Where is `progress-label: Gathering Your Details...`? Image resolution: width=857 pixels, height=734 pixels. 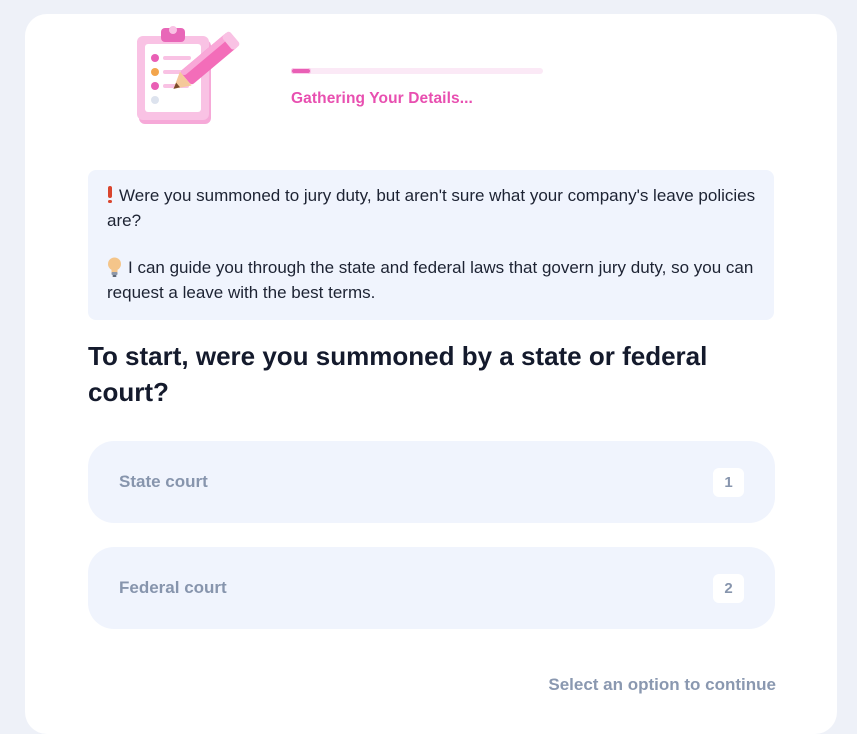 progress-label: Gathering Your Details... is located at coordinates (382, 98).